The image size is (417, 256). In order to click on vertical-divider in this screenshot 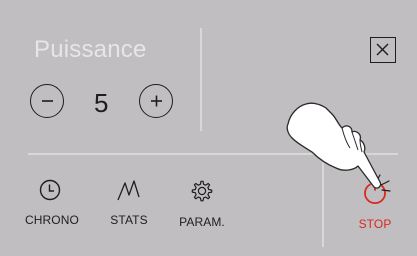, I will do `click(201, 79)`.